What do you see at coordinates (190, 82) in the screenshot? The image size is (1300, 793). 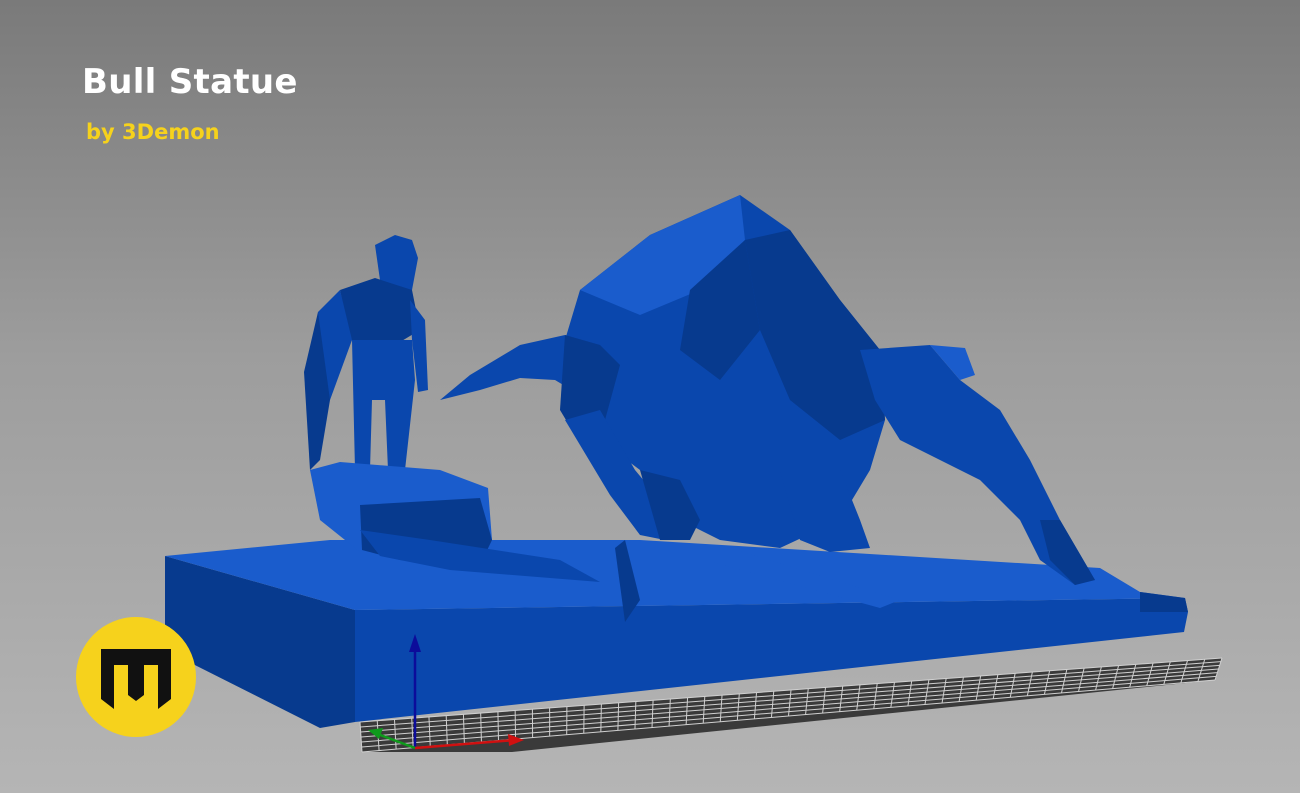 I see `page-title: Bull Statue` at bounding box center [190, 82].